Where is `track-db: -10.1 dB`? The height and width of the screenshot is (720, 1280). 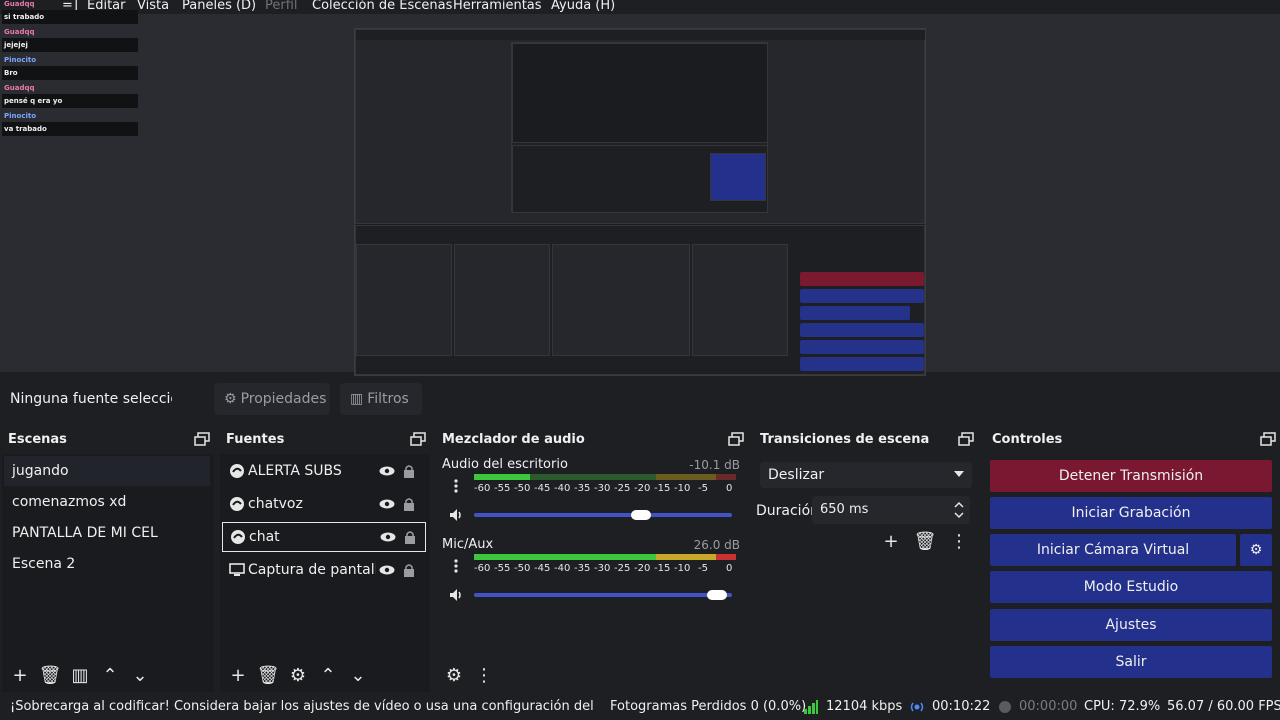 track-db: -10.1 dB is located at coordinates (714, 465).